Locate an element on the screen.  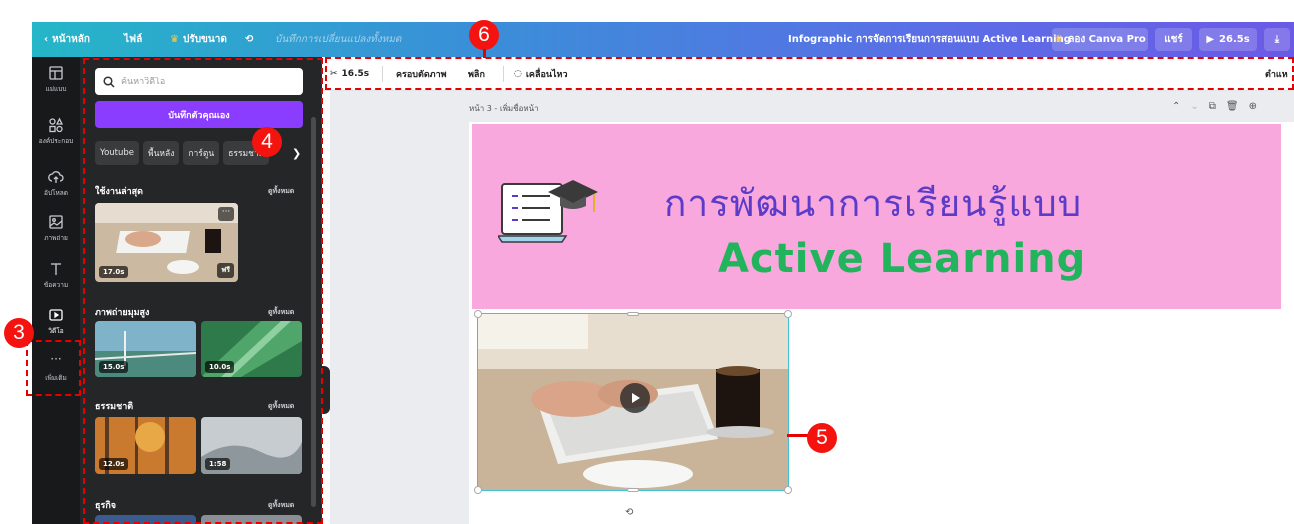
title-english: Active Learning is located at coordinates (902, 259).